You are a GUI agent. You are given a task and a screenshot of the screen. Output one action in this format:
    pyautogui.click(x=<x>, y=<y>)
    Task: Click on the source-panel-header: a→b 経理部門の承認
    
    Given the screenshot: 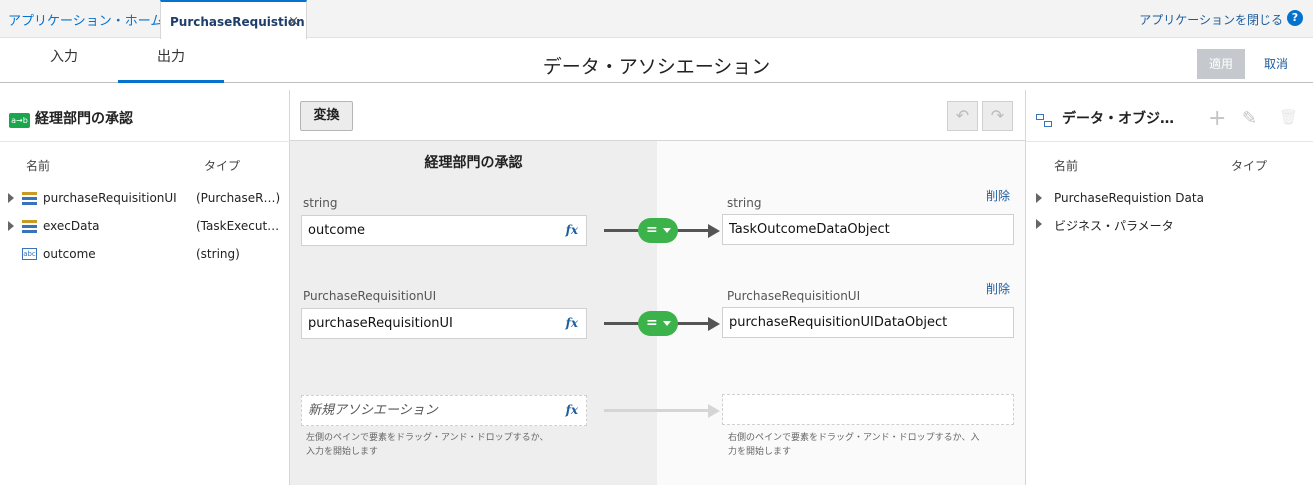 What is the action you would take?
    pyautogui.click(x=145, y=116)
    